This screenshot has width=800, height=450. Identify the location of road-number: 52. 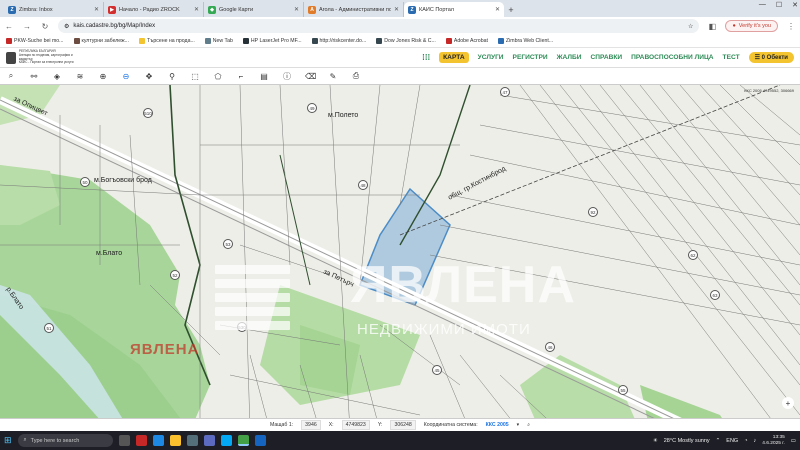
(175, 275).